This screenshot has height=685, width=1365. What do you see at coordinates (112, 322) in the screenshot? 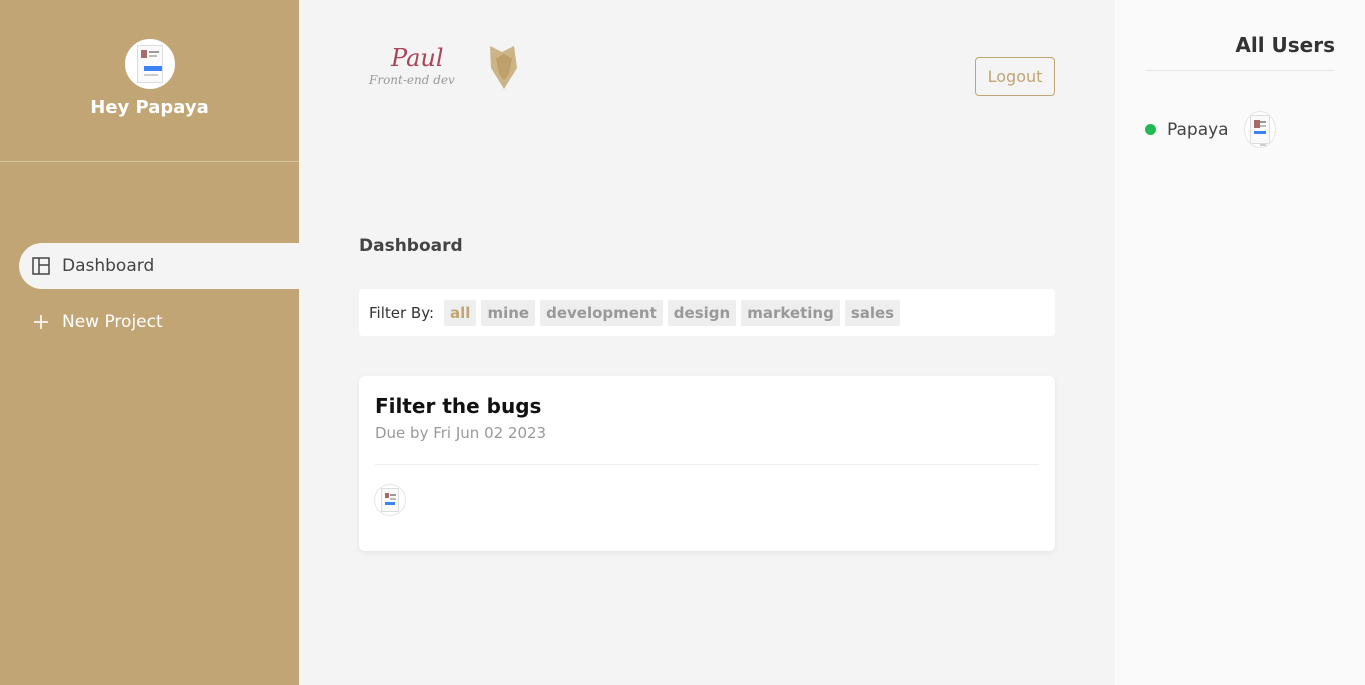
I see `sidebar-item-label: New Project` at bounding box center [112, 322].